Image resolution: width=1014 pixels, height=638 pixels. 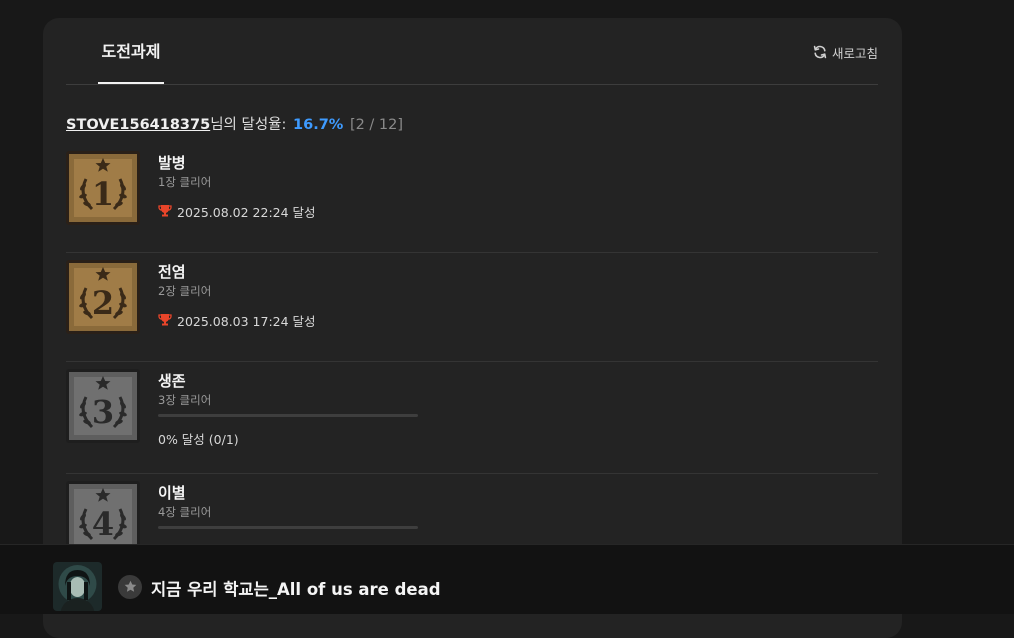 I want to click on laurel-badge-icon: 2, so click(x=103, y=297).